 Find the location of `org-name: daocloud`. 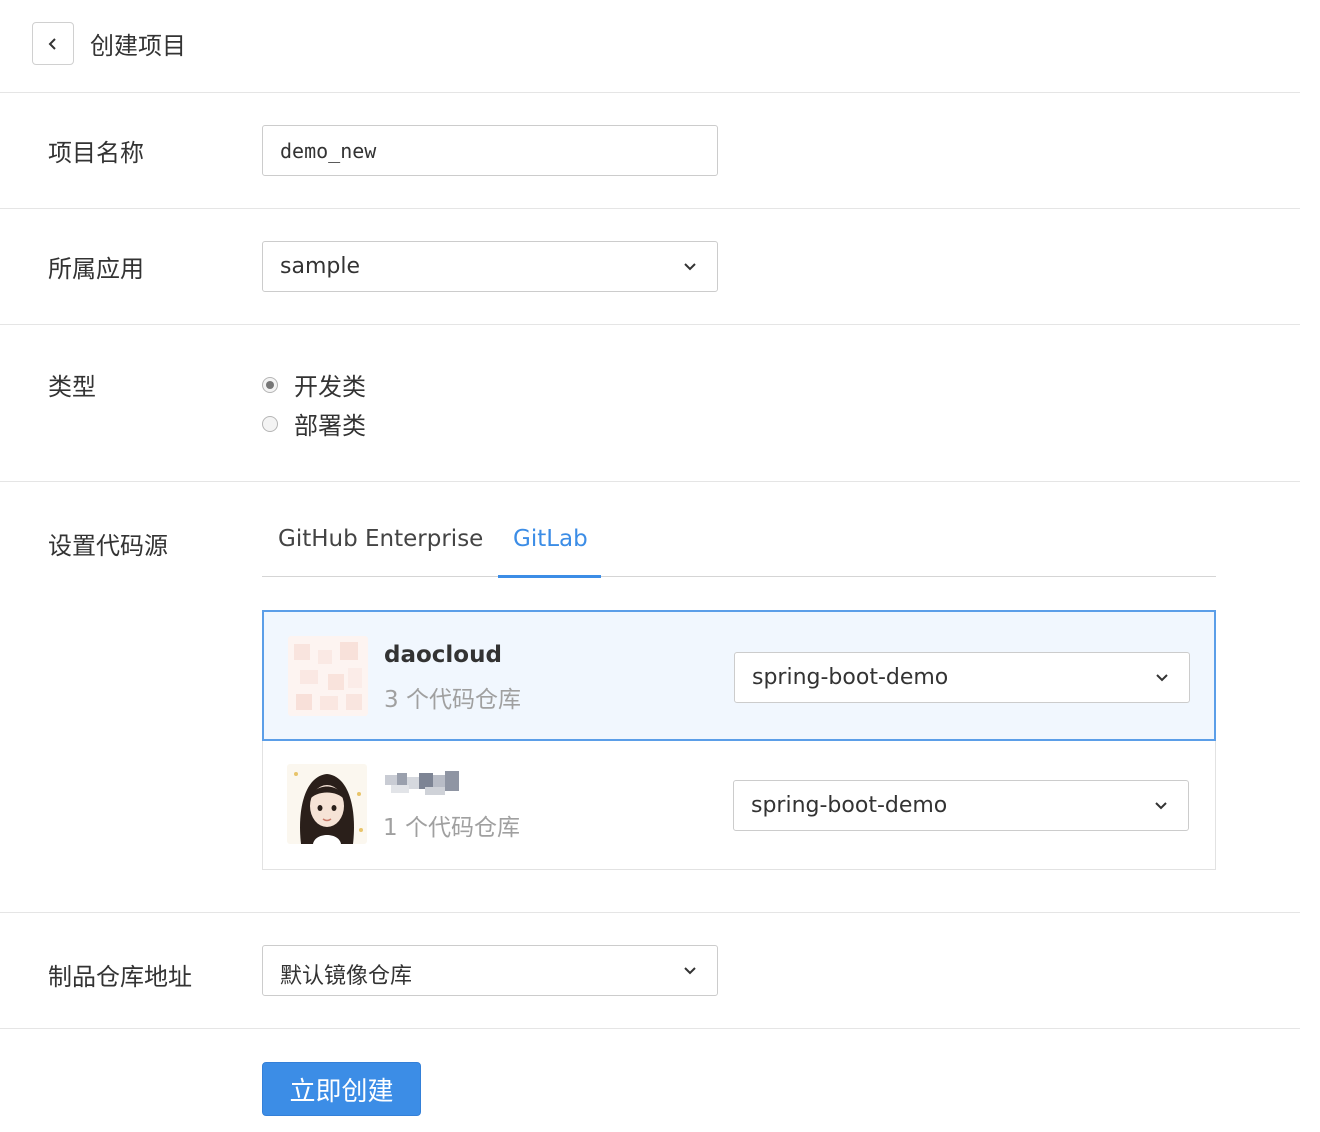

org-name: daocloud is located at coordinates (443, 655).